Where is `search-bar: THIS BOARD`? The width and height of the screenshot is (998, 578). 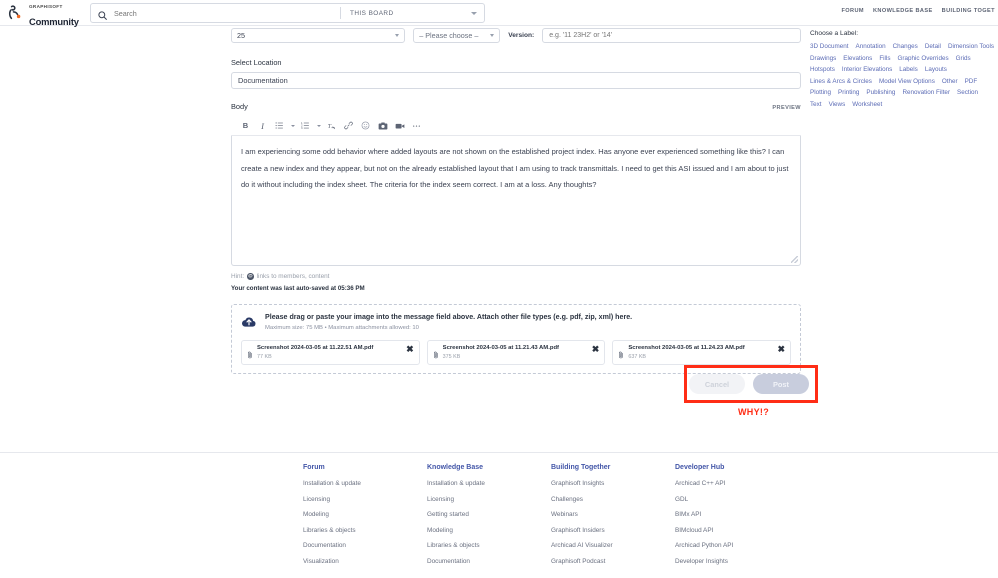
search-bar: THIS BOARD is located at coordinates (287, 13).